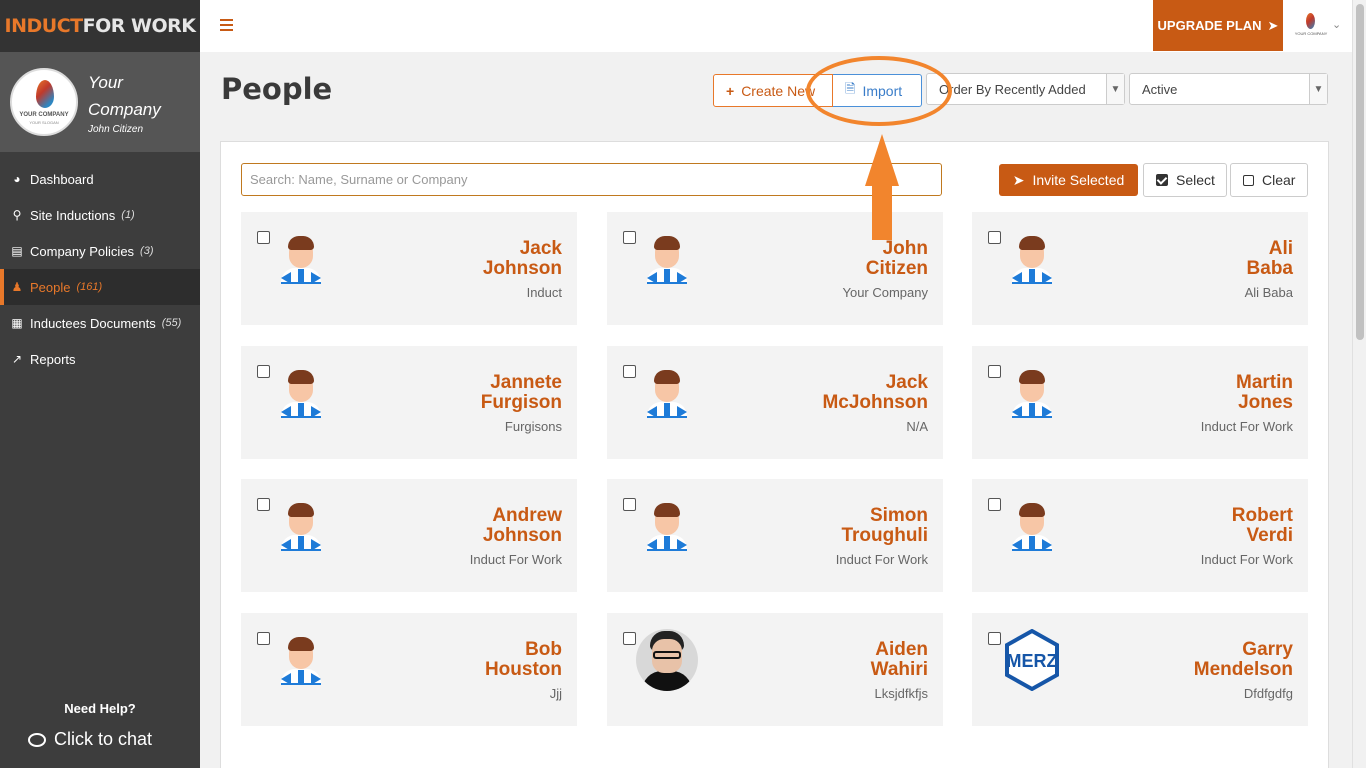  What do you see at coordinates (543, 649) in the screenshot?
I see `person-first-name: Bob` at bounding box center [543, 649].